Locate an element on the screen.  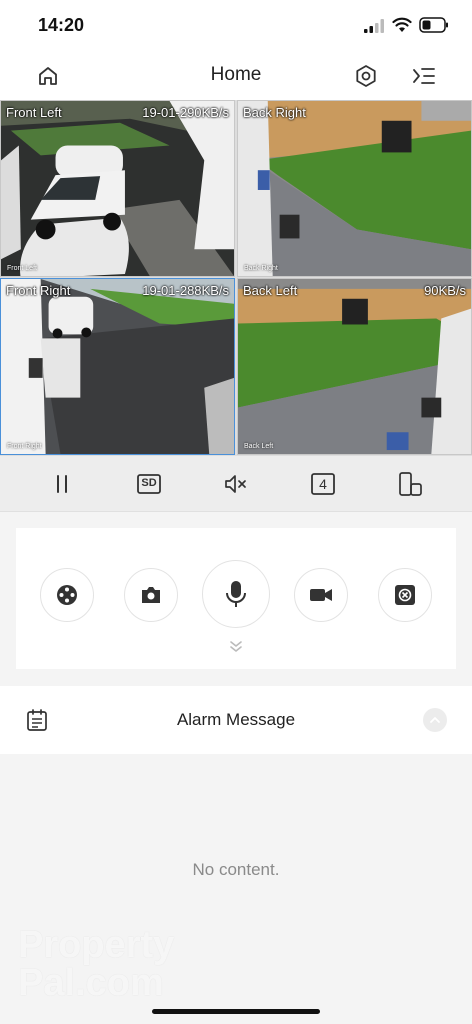
menu-collapse-icon is located at coordinates (424, 76).